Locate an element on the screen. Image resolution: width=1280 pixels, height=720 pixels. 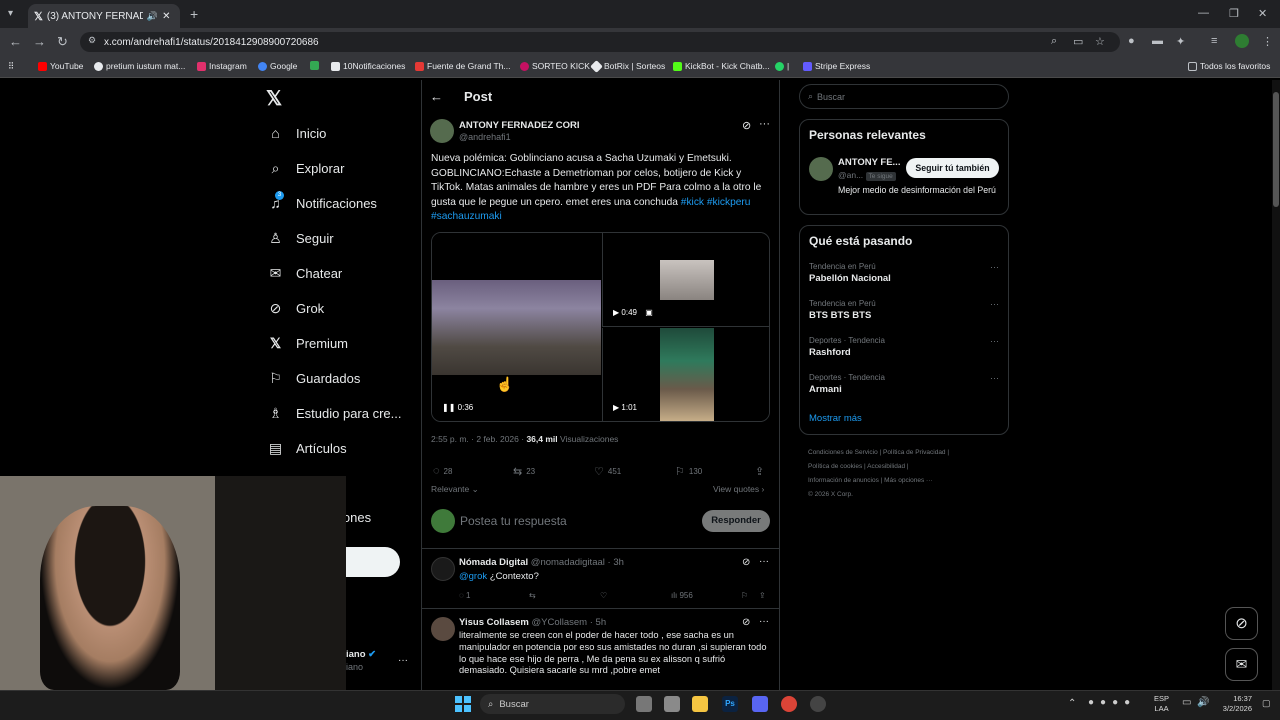
zoom-icon: ⌕ is located at coordinates (1054, 41).